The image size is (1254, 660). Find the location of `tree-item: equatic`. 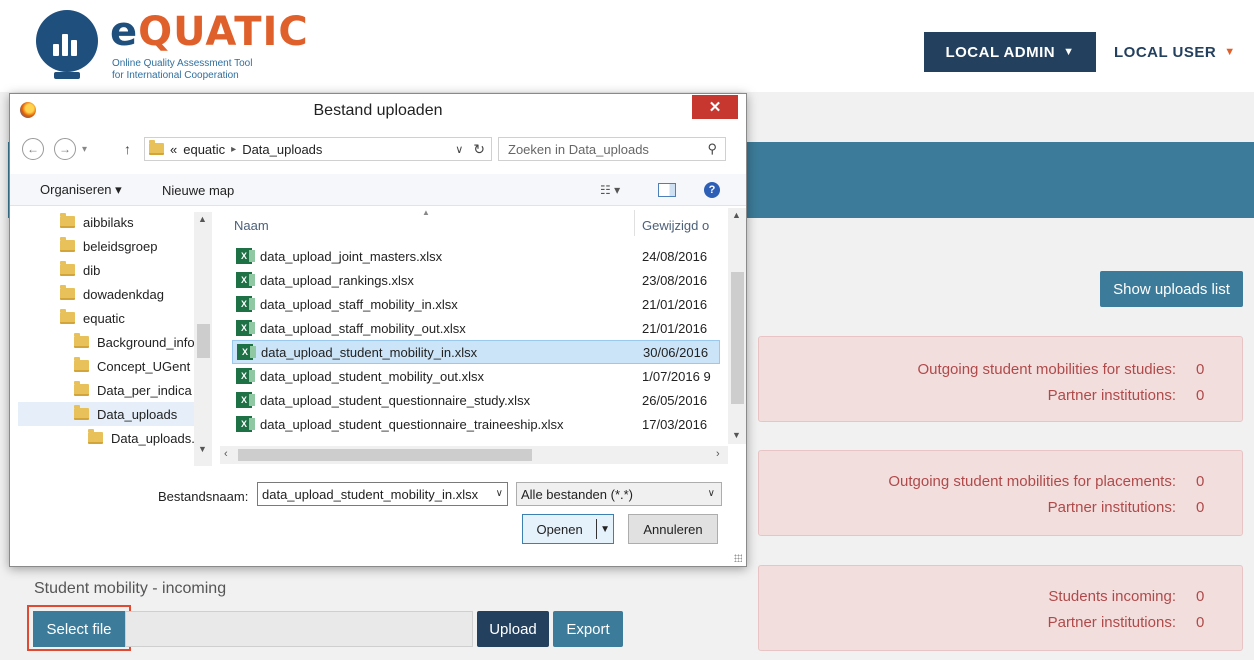

tree-item: equatic is located at coordinates (92, 318).